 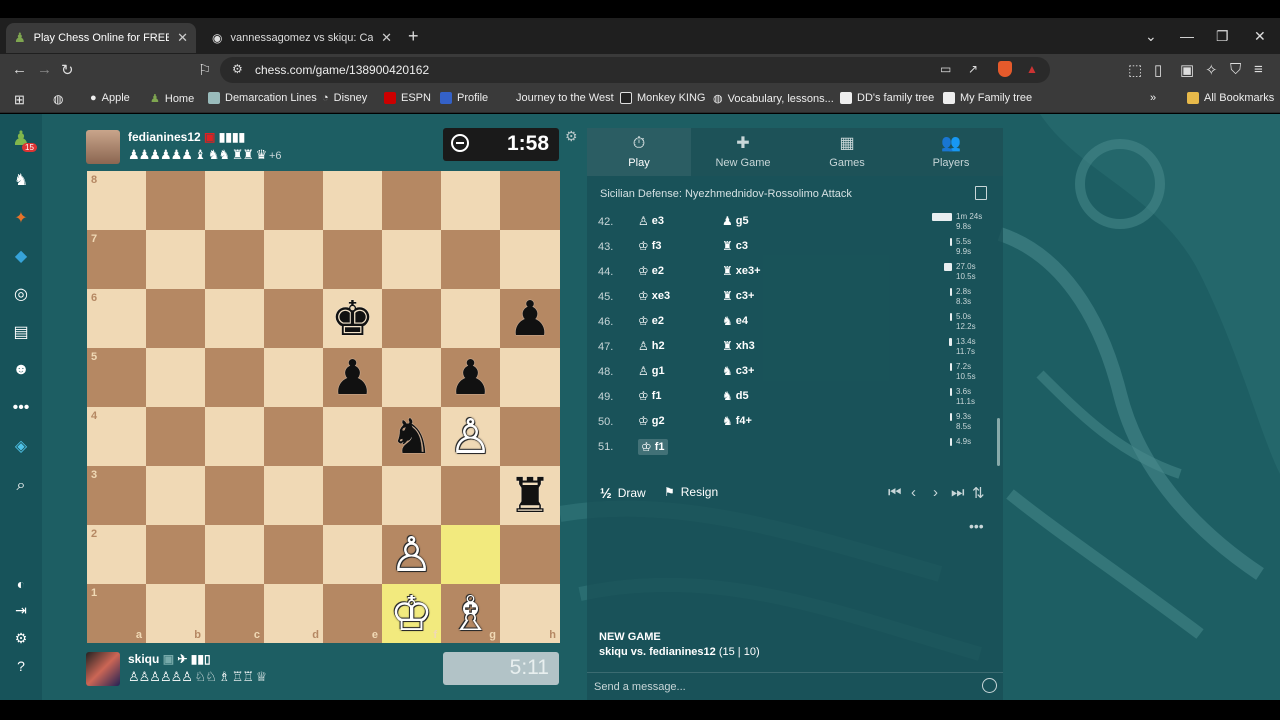 I want to click on forward-icon: →, so click(x=44, y=69).